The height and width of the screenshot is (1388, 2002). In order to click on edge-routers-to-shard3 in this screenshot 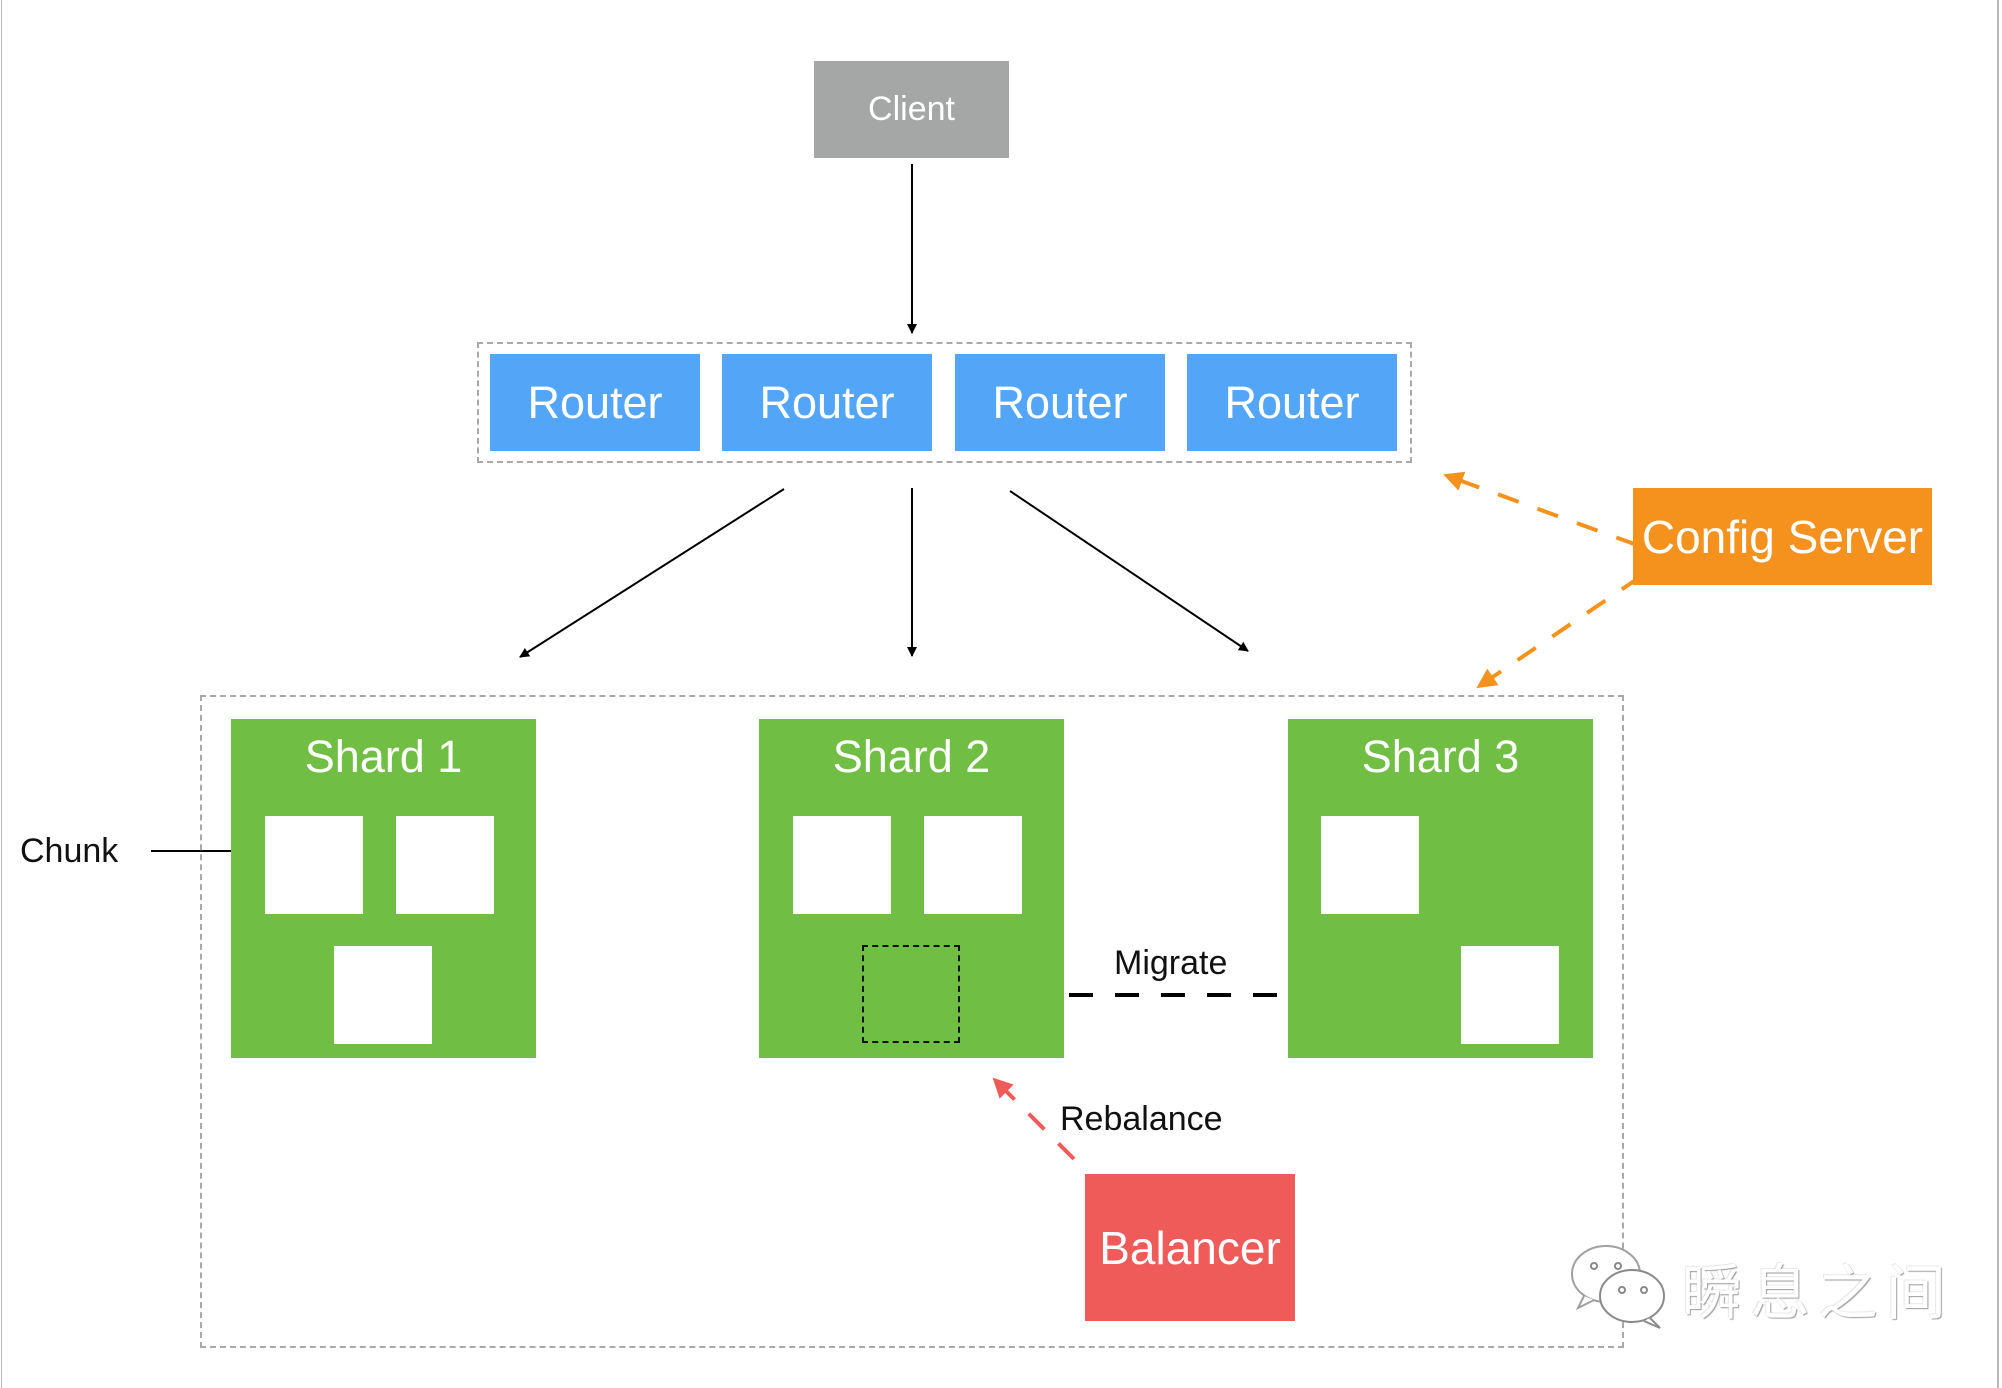, I will do `click(1129, 571)`.